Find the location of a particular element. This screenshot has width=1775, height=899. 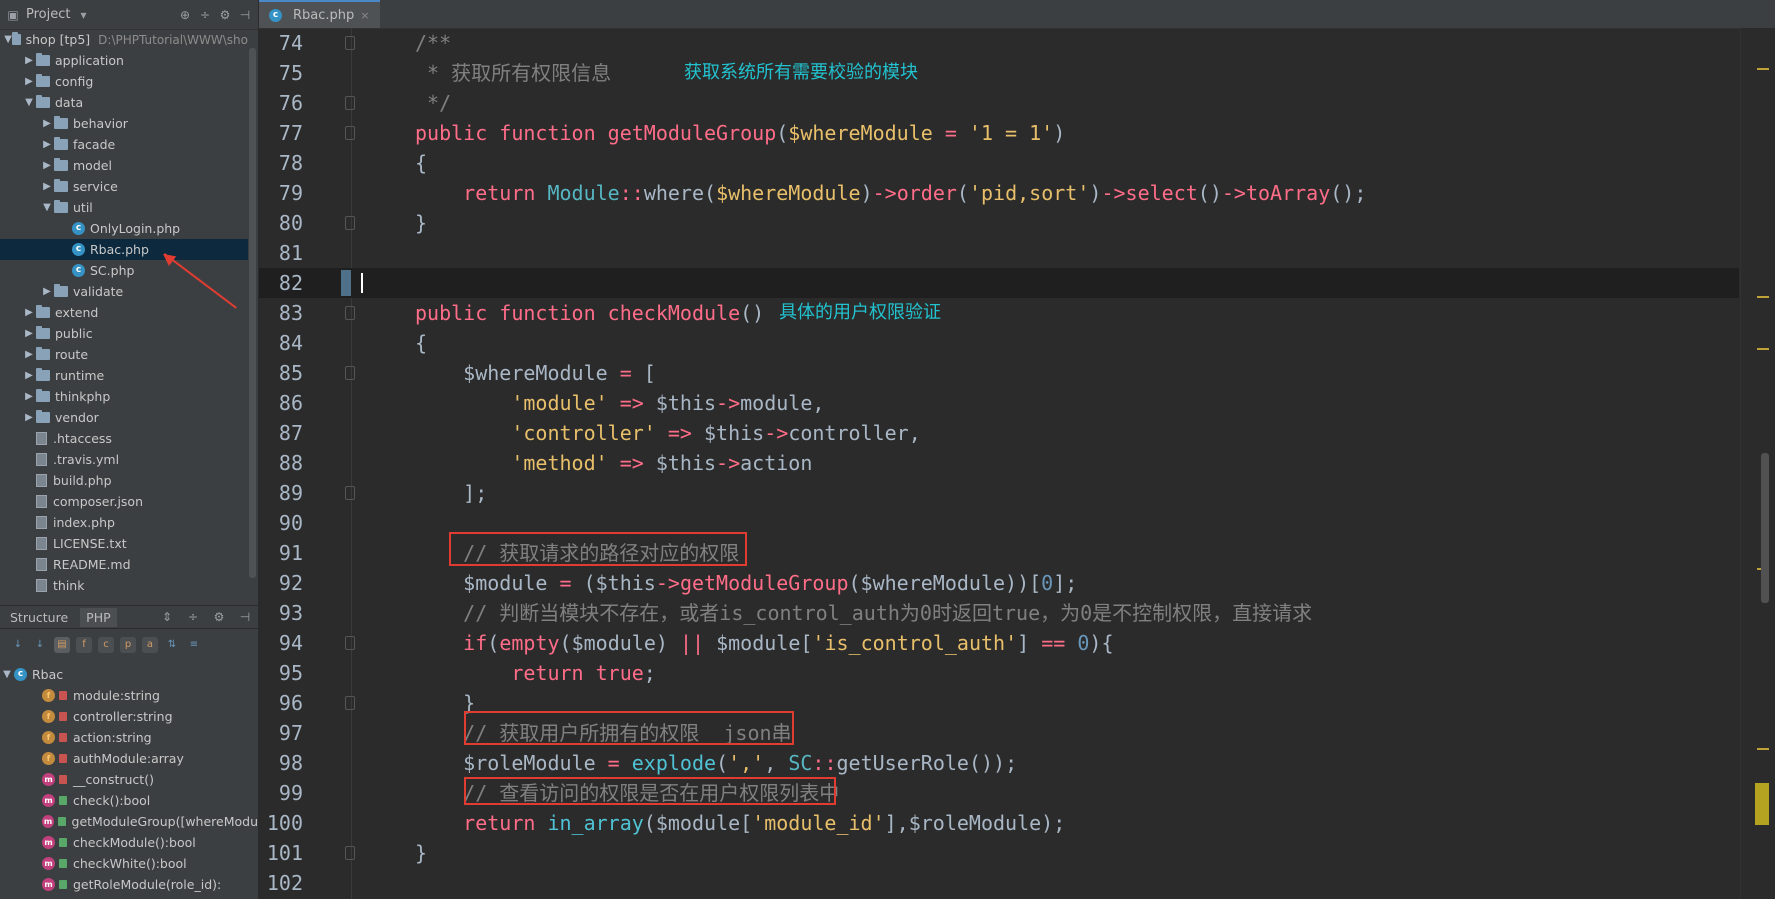

tree-item: .travis.yml is located at coordinates (124, 459).